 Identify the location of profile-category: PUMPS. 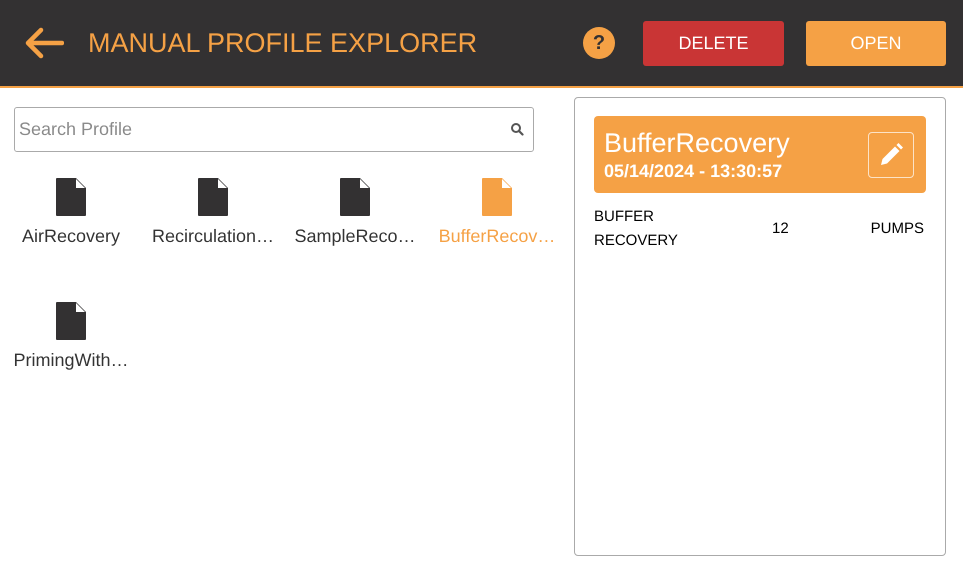
(897, 228).